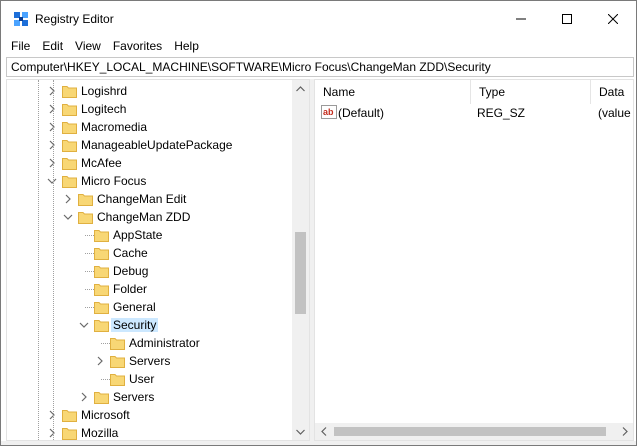 The image size is (637, 446). What do you see at coordinates (138, 235) in the screenshot?
I see `tree-item-label: AppState` at bounding box center [138, 235].